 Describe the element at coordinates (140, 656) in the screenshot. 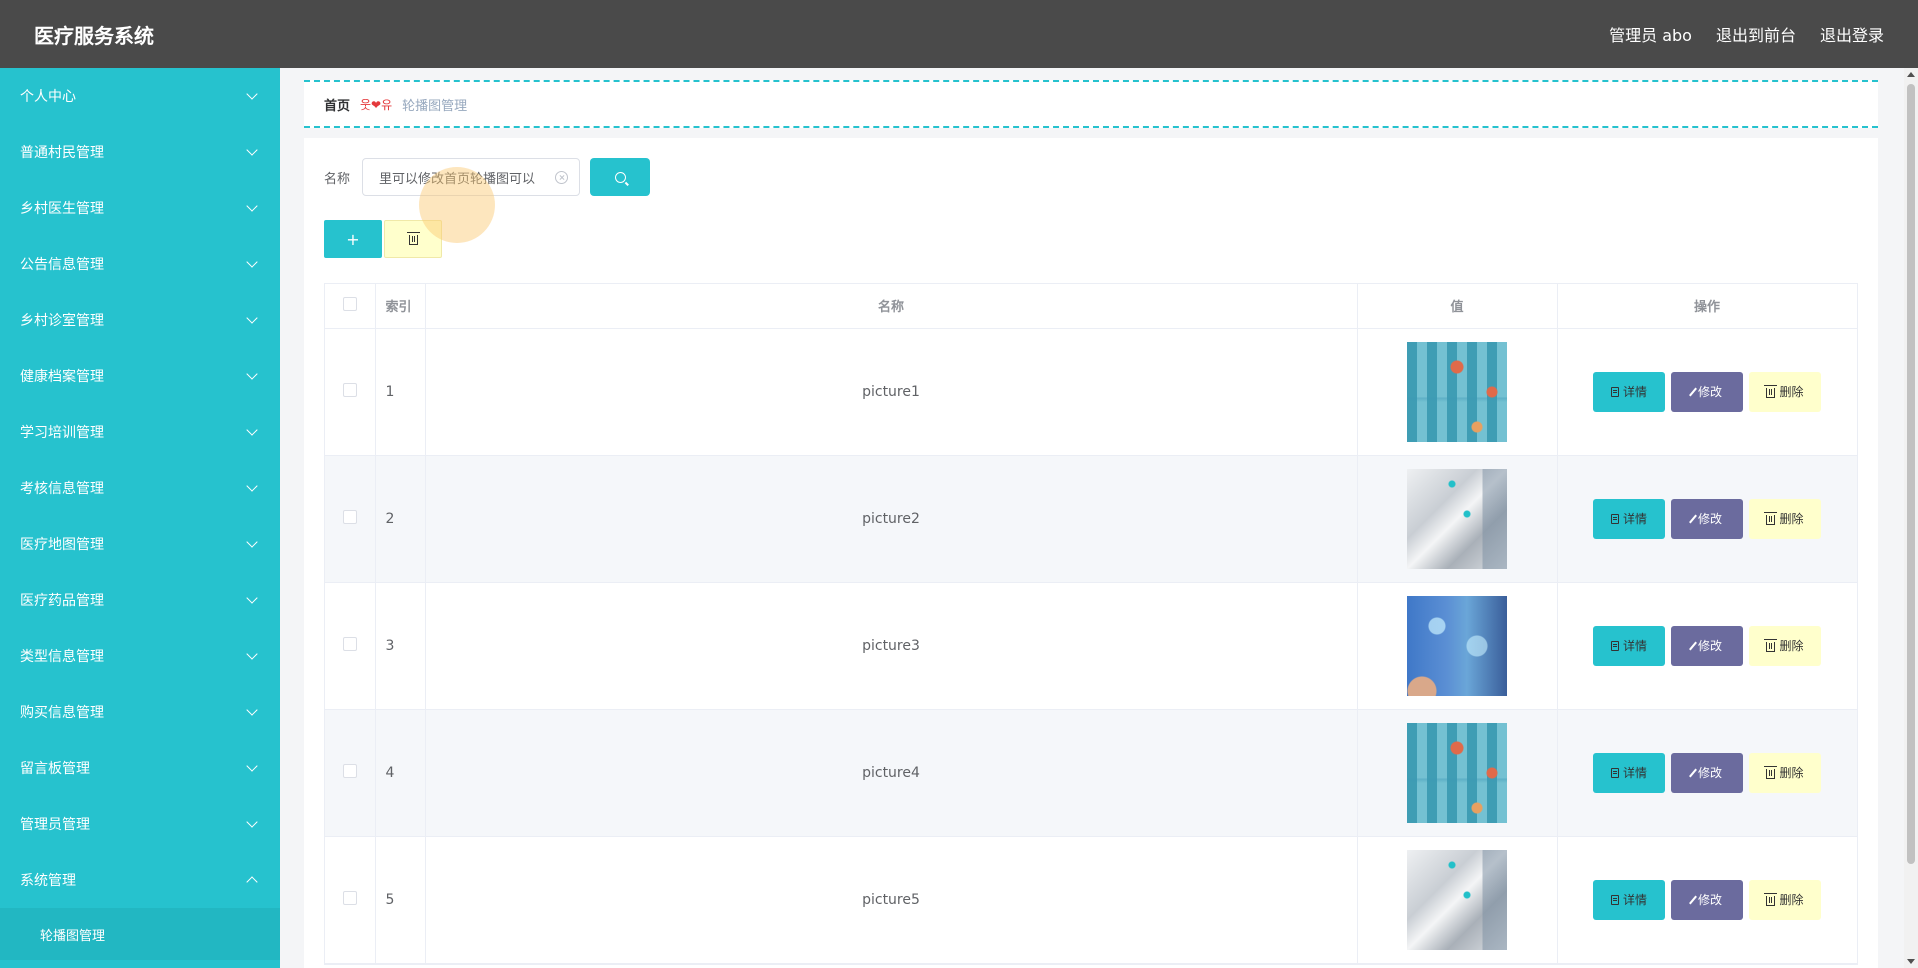

I see `sidebar-item-type-info: 类型信息管理` at that location.